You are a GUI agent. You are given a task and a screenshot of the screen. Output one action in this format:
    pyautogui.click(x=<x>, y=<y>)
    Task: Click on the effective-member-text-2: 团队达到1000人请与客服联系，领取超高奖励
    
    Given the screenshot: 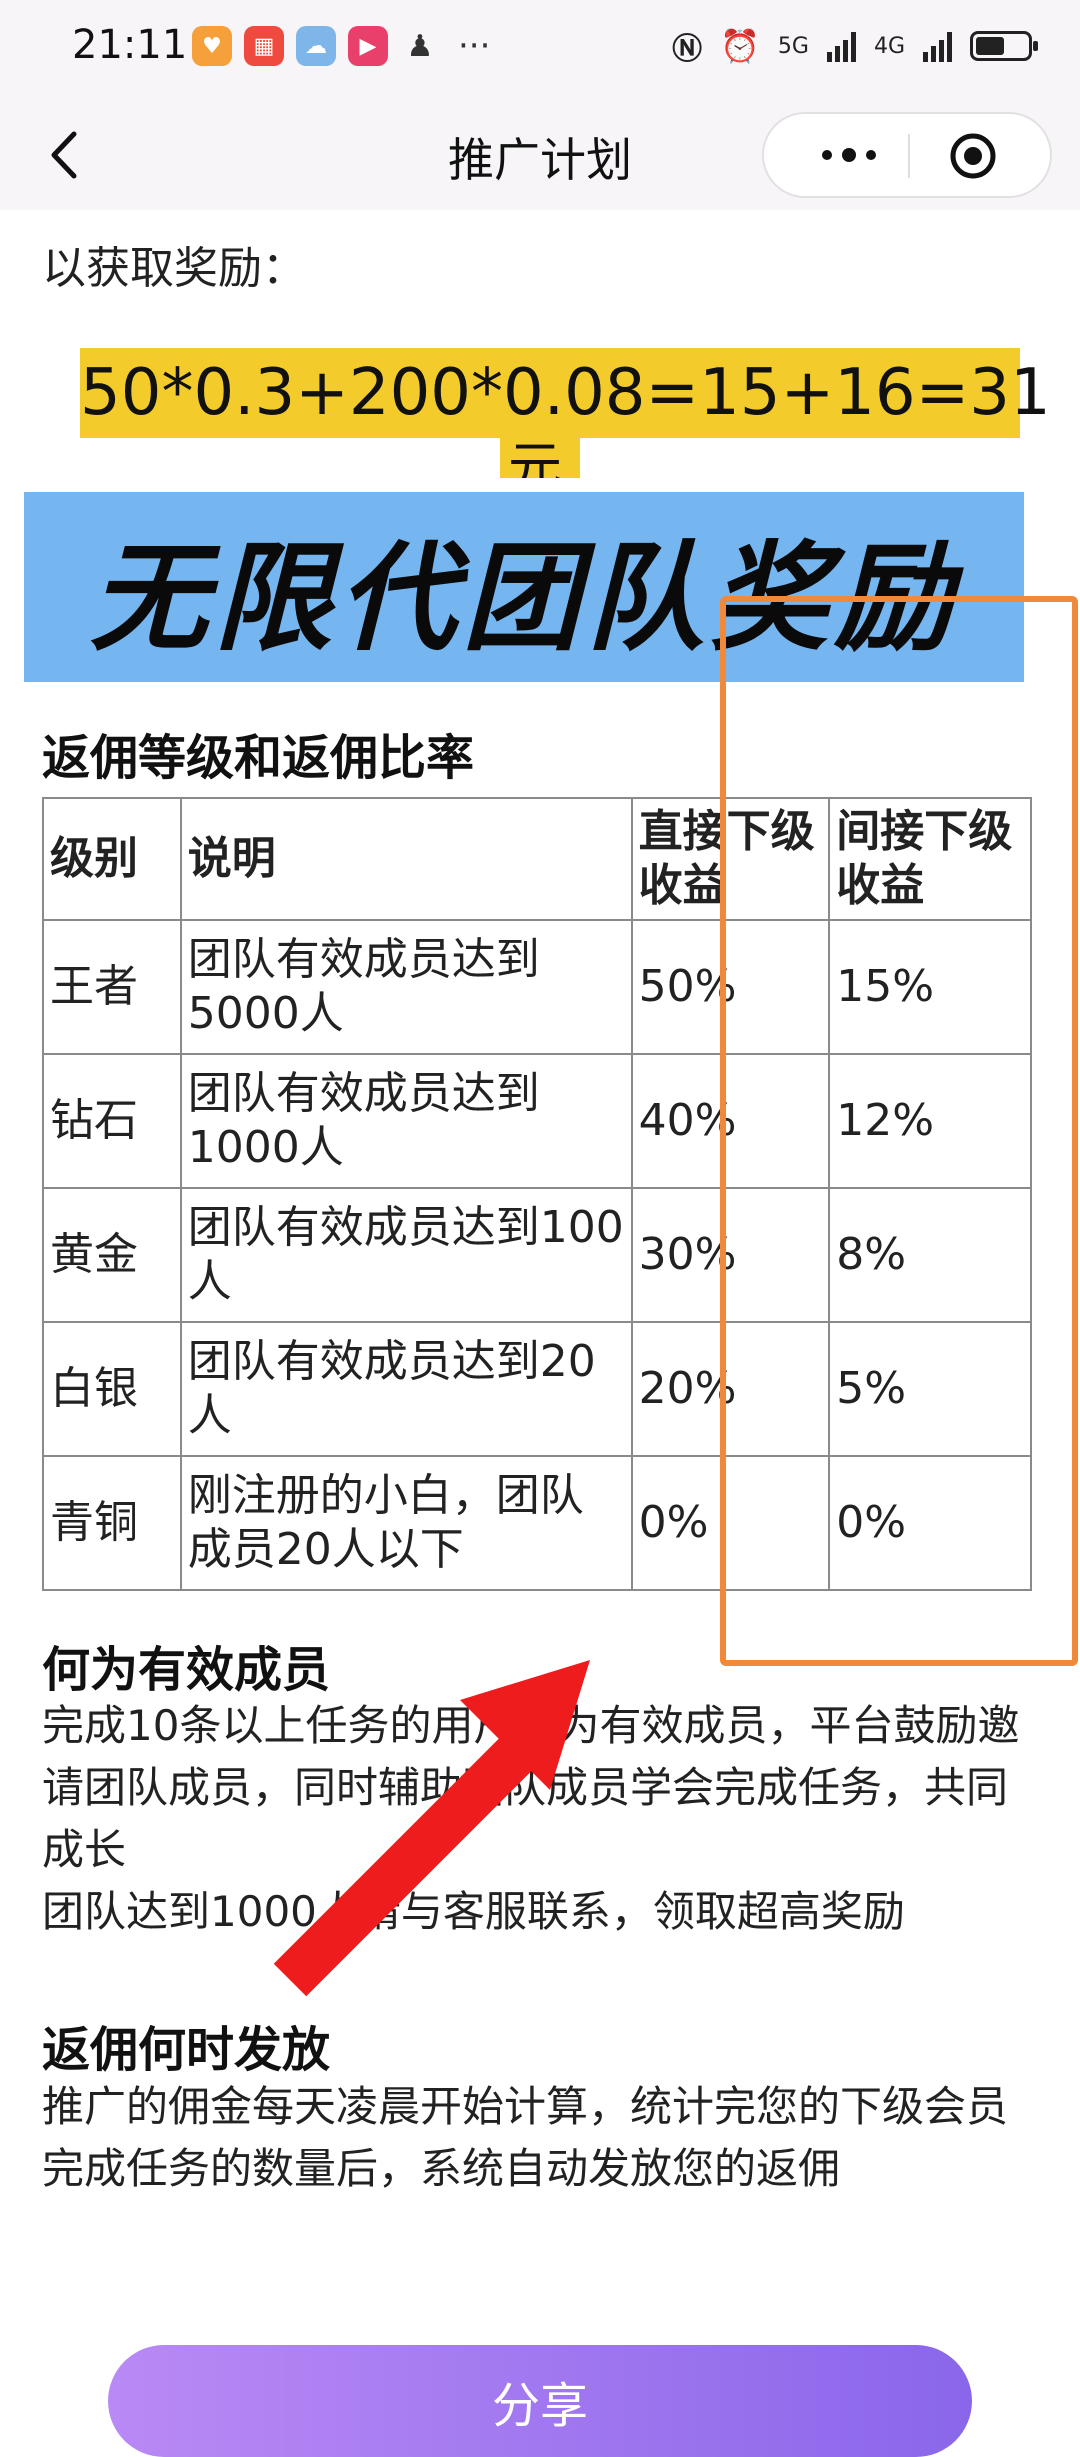 What is the action you would take?
    pyautogui.click(x=473, y=1911)
    